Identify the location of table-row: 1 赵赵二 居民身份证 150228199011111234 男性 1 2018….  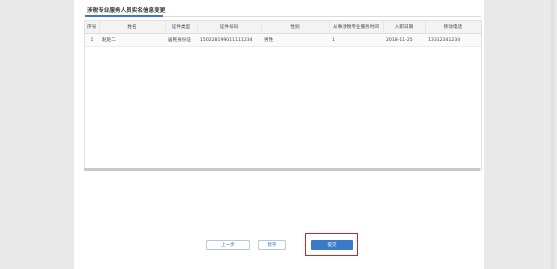
(283, 40).